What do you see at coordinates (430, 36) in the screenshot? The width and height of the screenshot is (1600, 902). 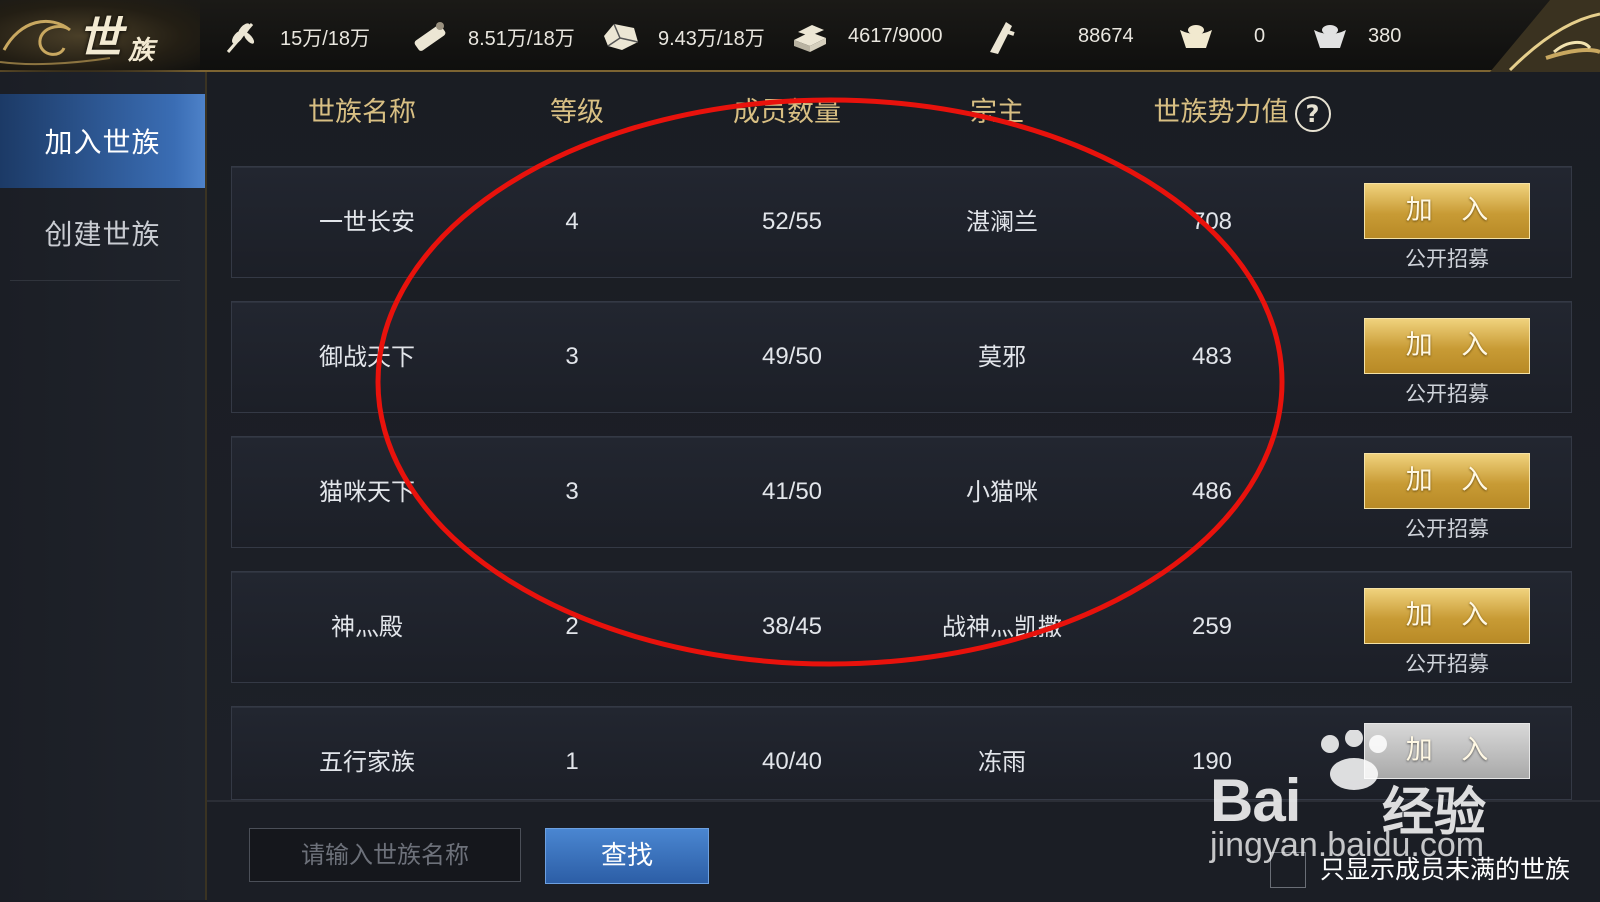 I see `wood-icon` at bounding box center [430, 36].